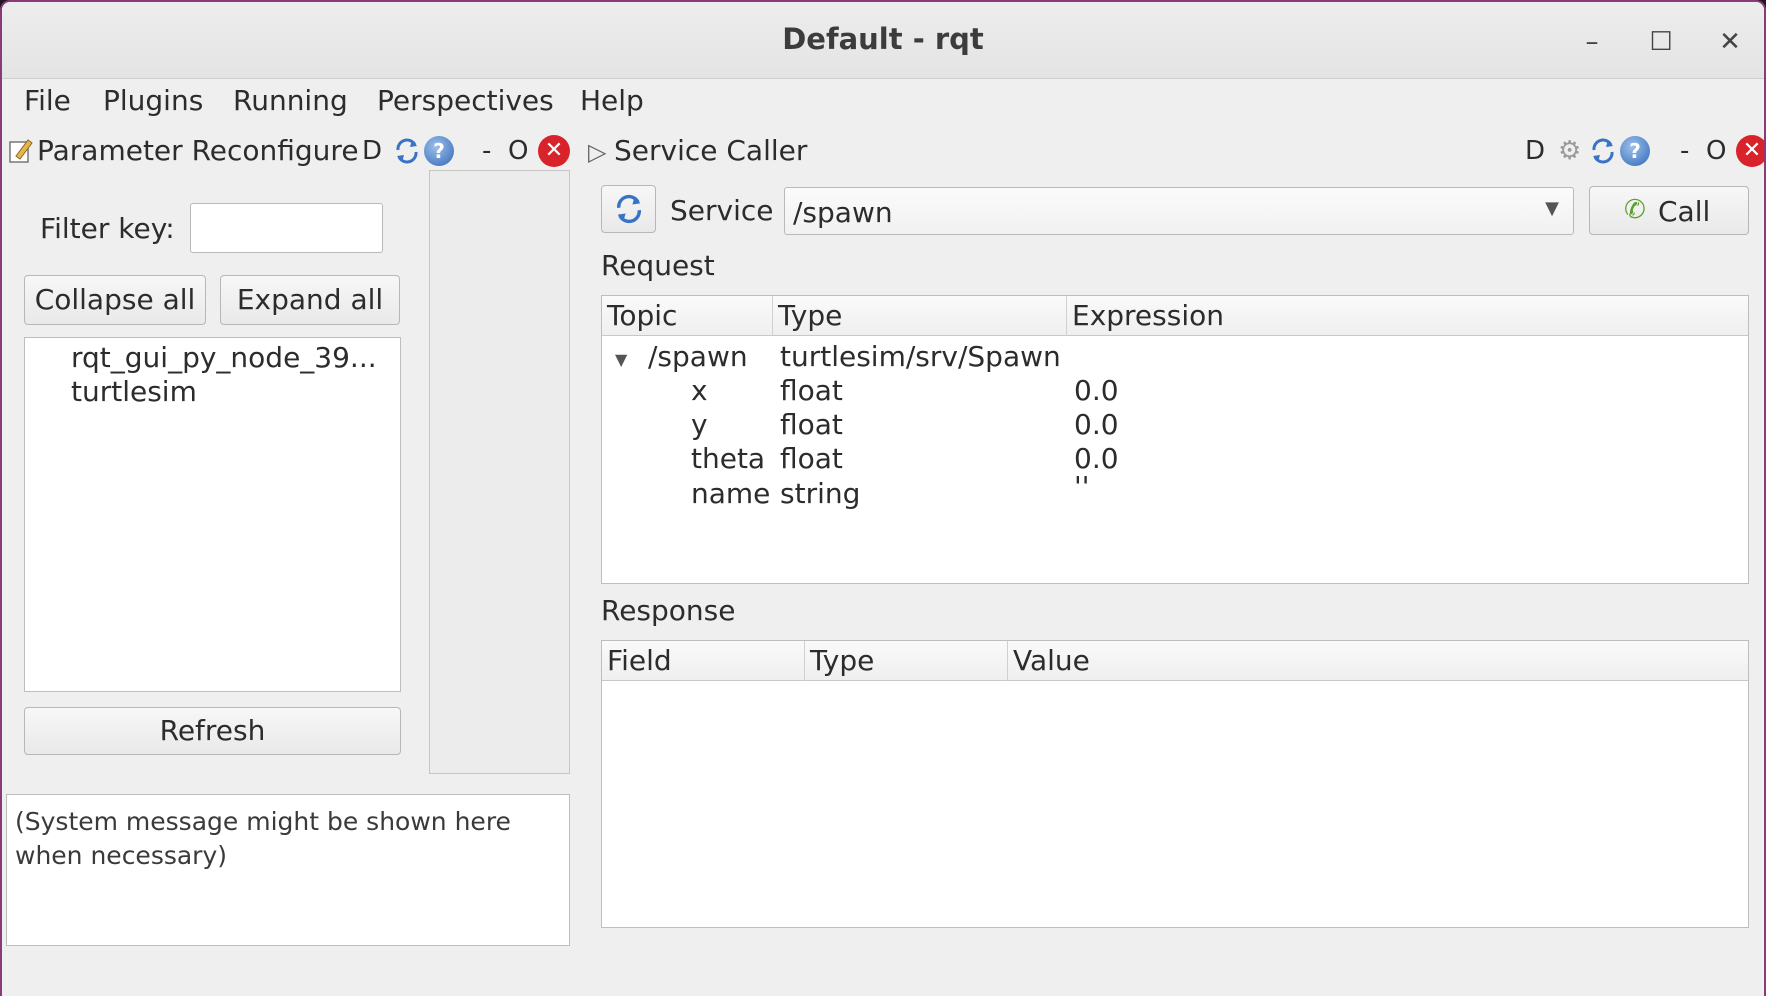 The height and width of the screenshot is (996, 1766). I want to click on minimize-icon: –, so click(1592, 42).